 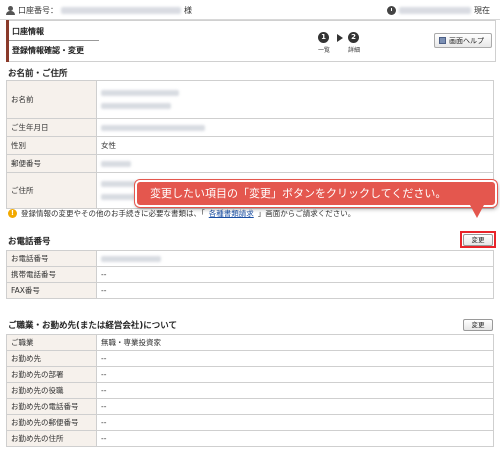 I want to click on job-title: ご職業・お勤め先(または経営会社)について, so click(x=93, y=326).